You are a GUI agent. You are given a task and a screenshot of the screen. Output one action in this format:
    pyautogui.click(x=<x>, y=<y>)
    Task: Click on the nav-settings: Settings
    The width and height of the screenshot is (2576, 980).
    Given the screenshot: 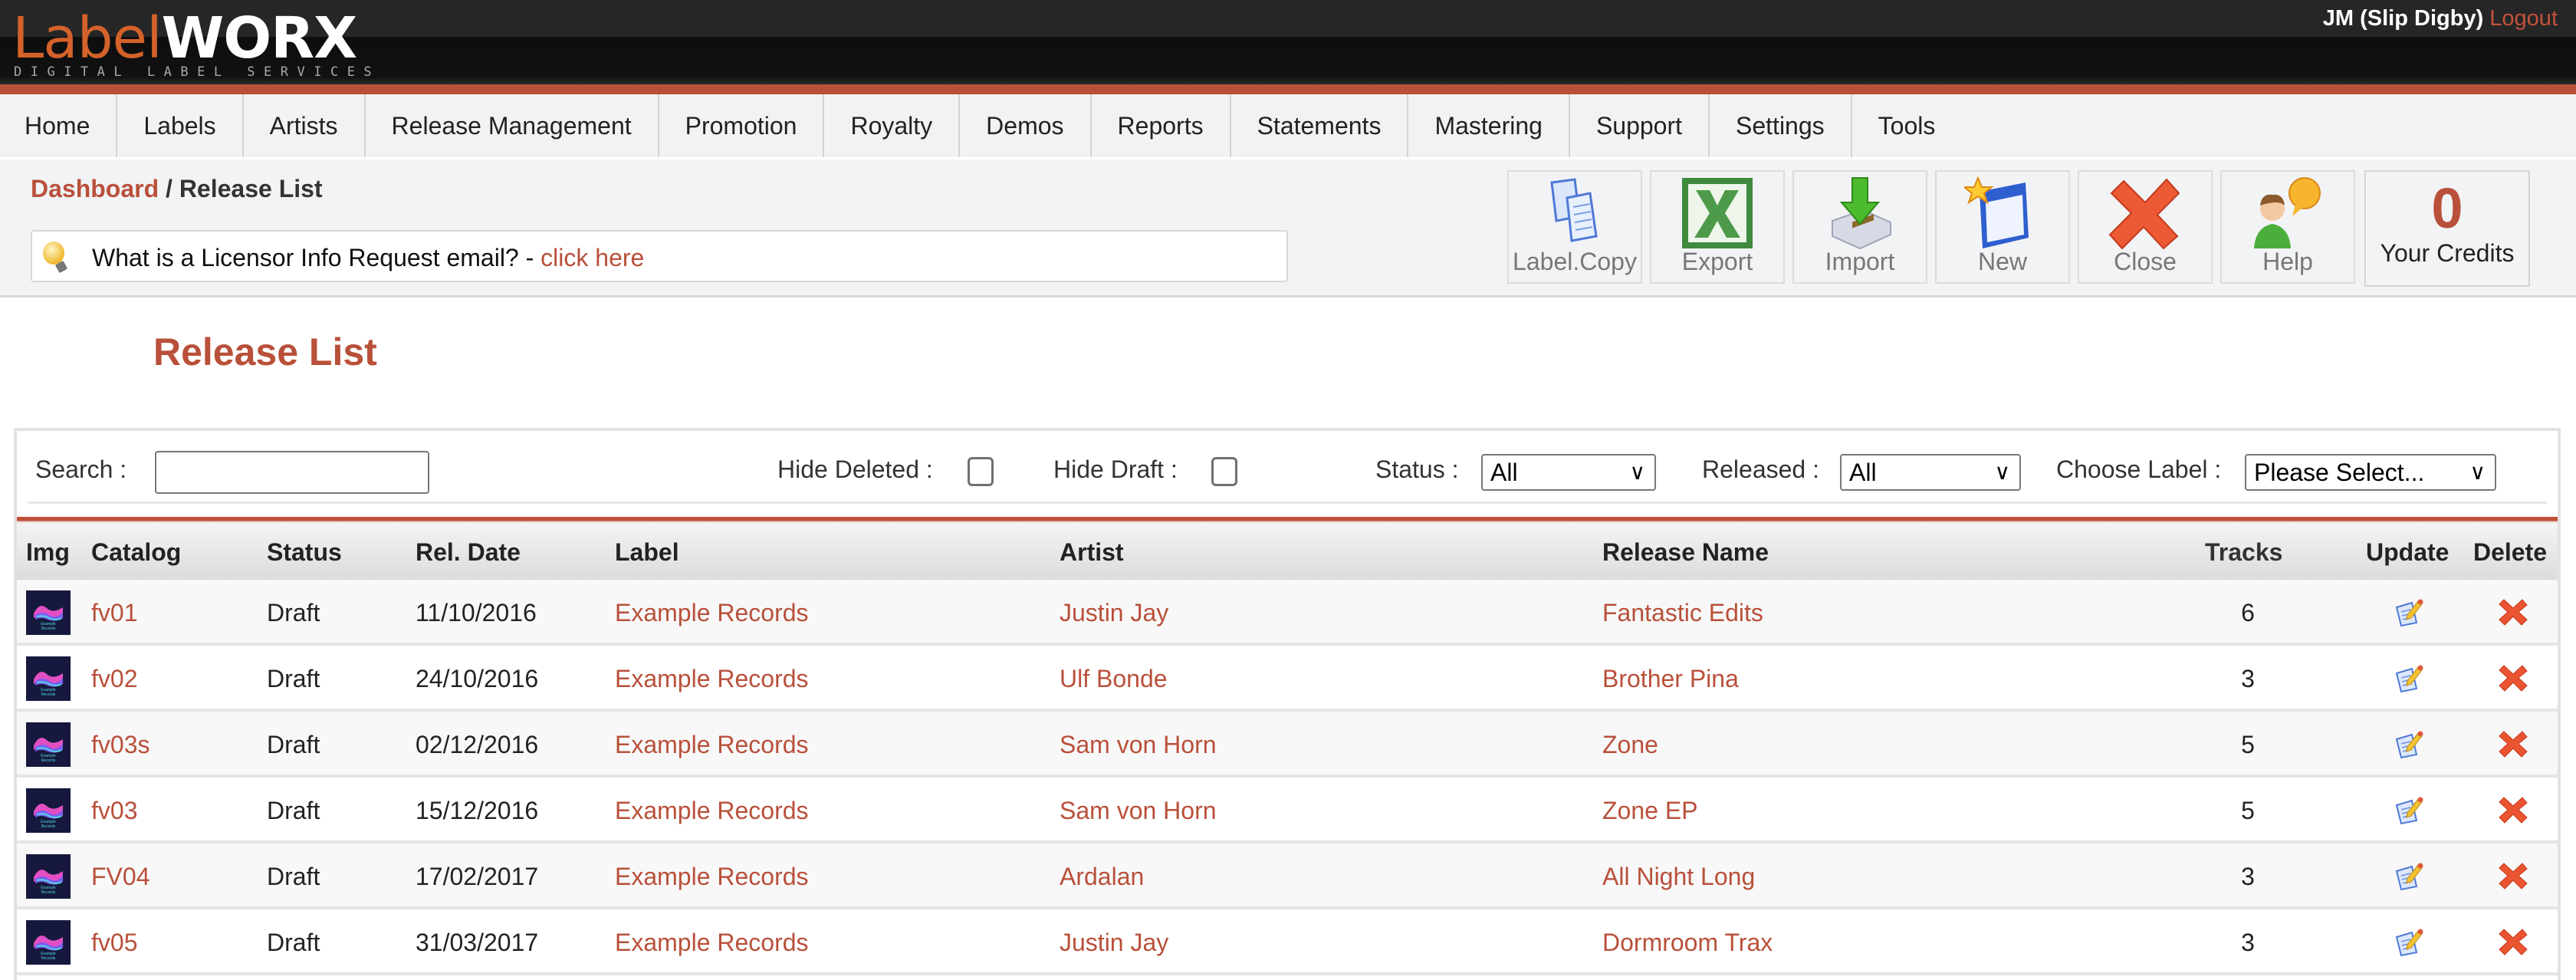 What is the action you would take?
    pyautogui.click(x=1781, y=125)
    